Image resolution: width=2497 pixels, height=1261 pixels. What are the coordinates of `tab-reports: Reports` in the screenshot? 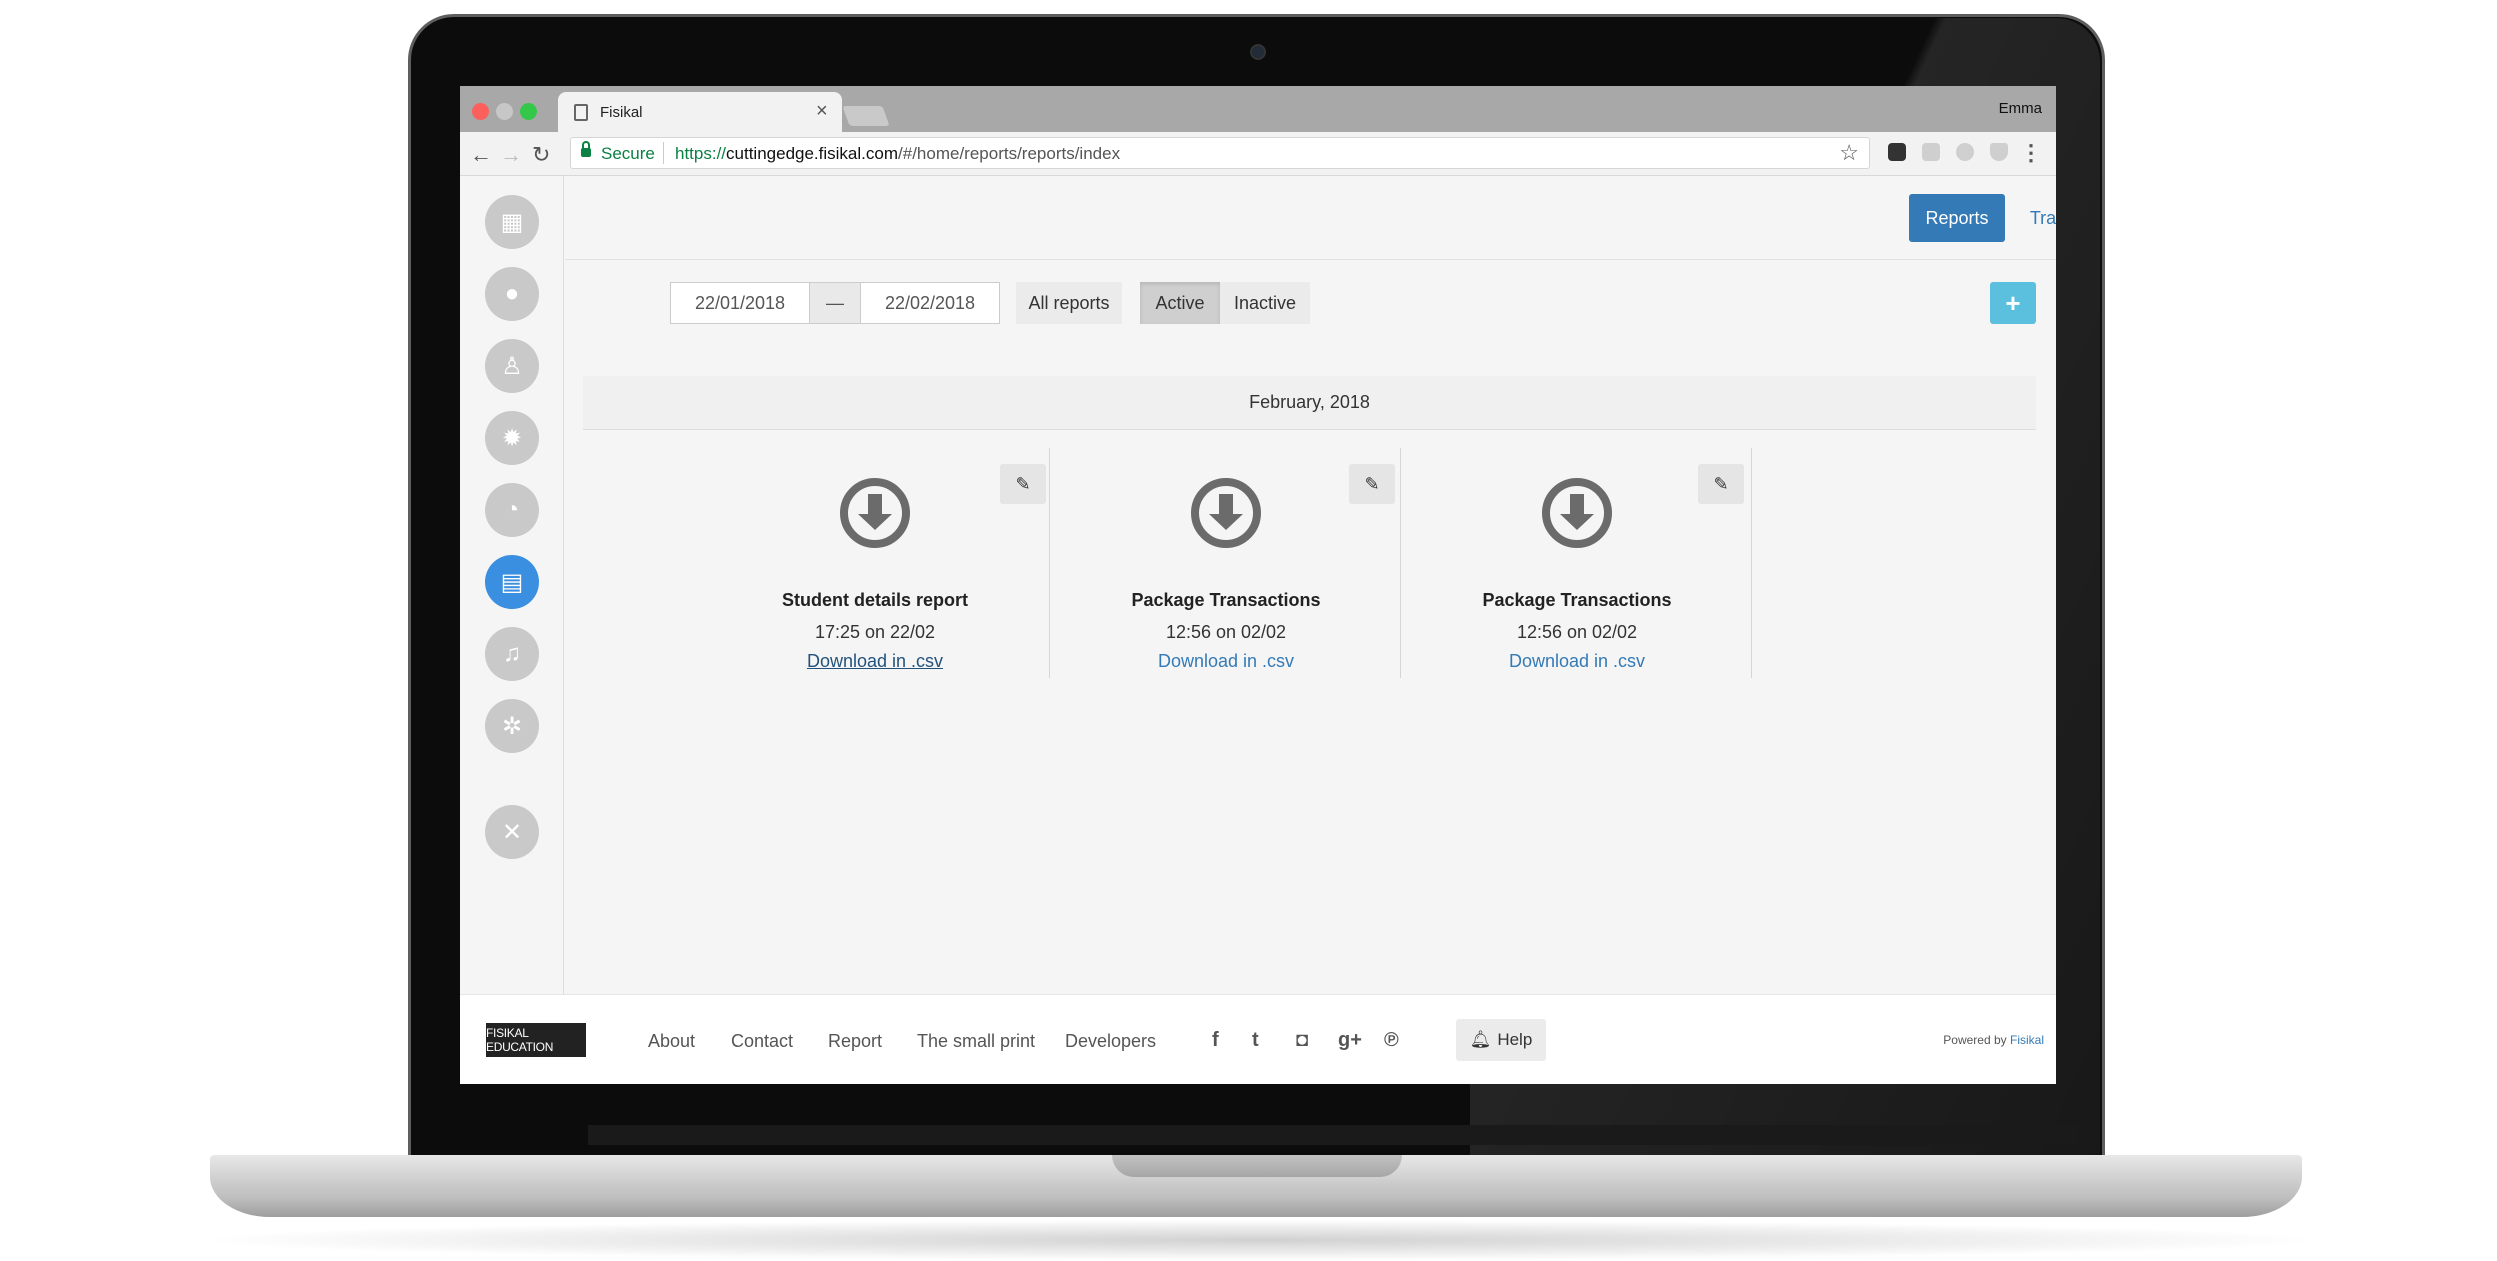 It's located at (1957, 218).